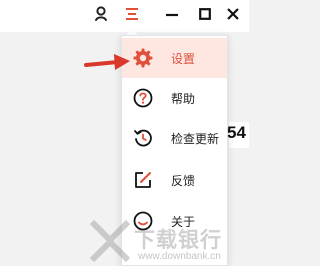  Describe the element at coordinates (143, 58) in the screenshot. I see `gear-icon` at that location.